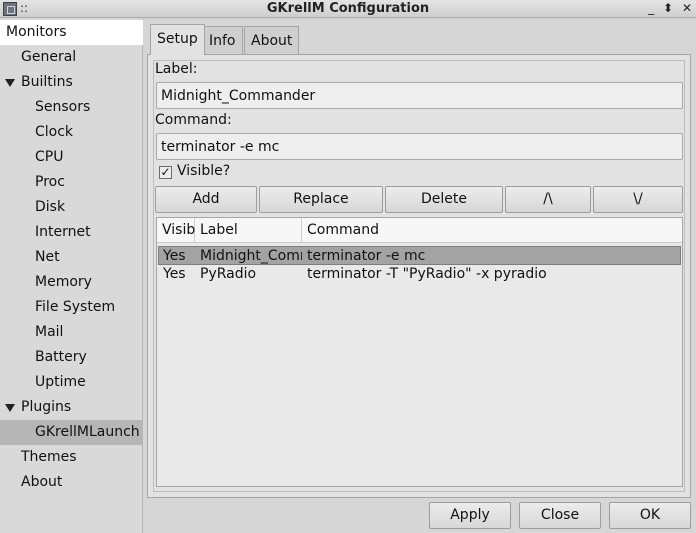  Describe the element at coordinates (668, 8) in the screenshot. I see `maximize-icon: ⬍` at that location.